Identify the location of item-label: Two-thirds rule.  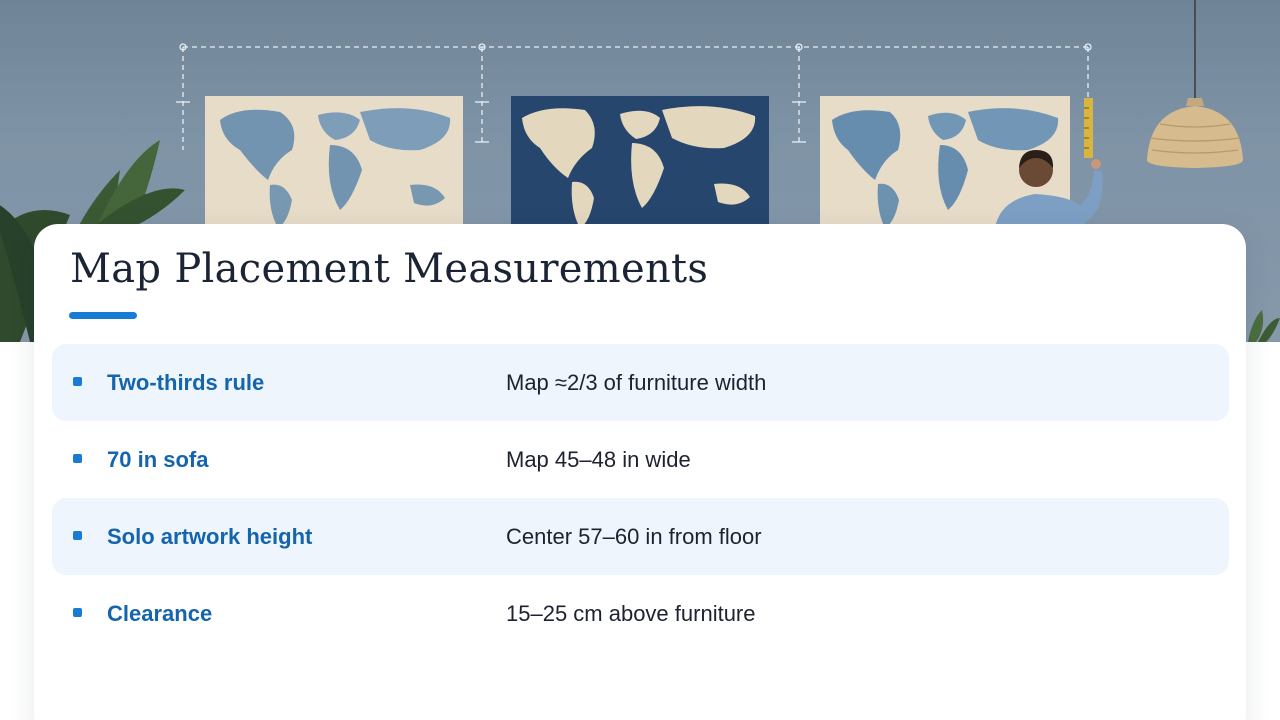
(186, 382).